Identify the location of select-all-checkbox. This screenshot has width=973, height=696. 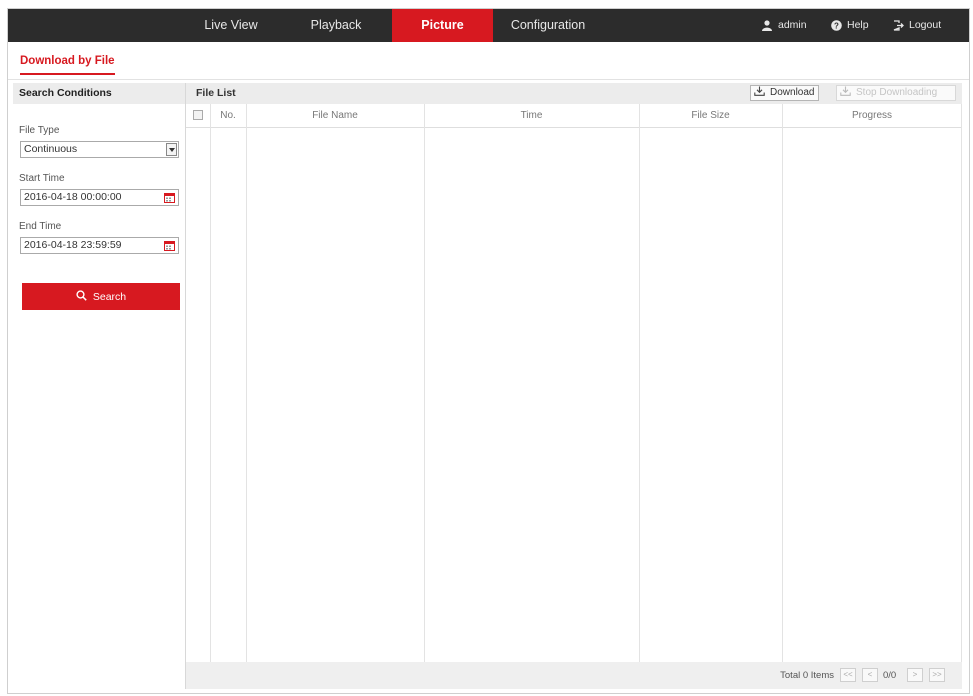
(198, 115).